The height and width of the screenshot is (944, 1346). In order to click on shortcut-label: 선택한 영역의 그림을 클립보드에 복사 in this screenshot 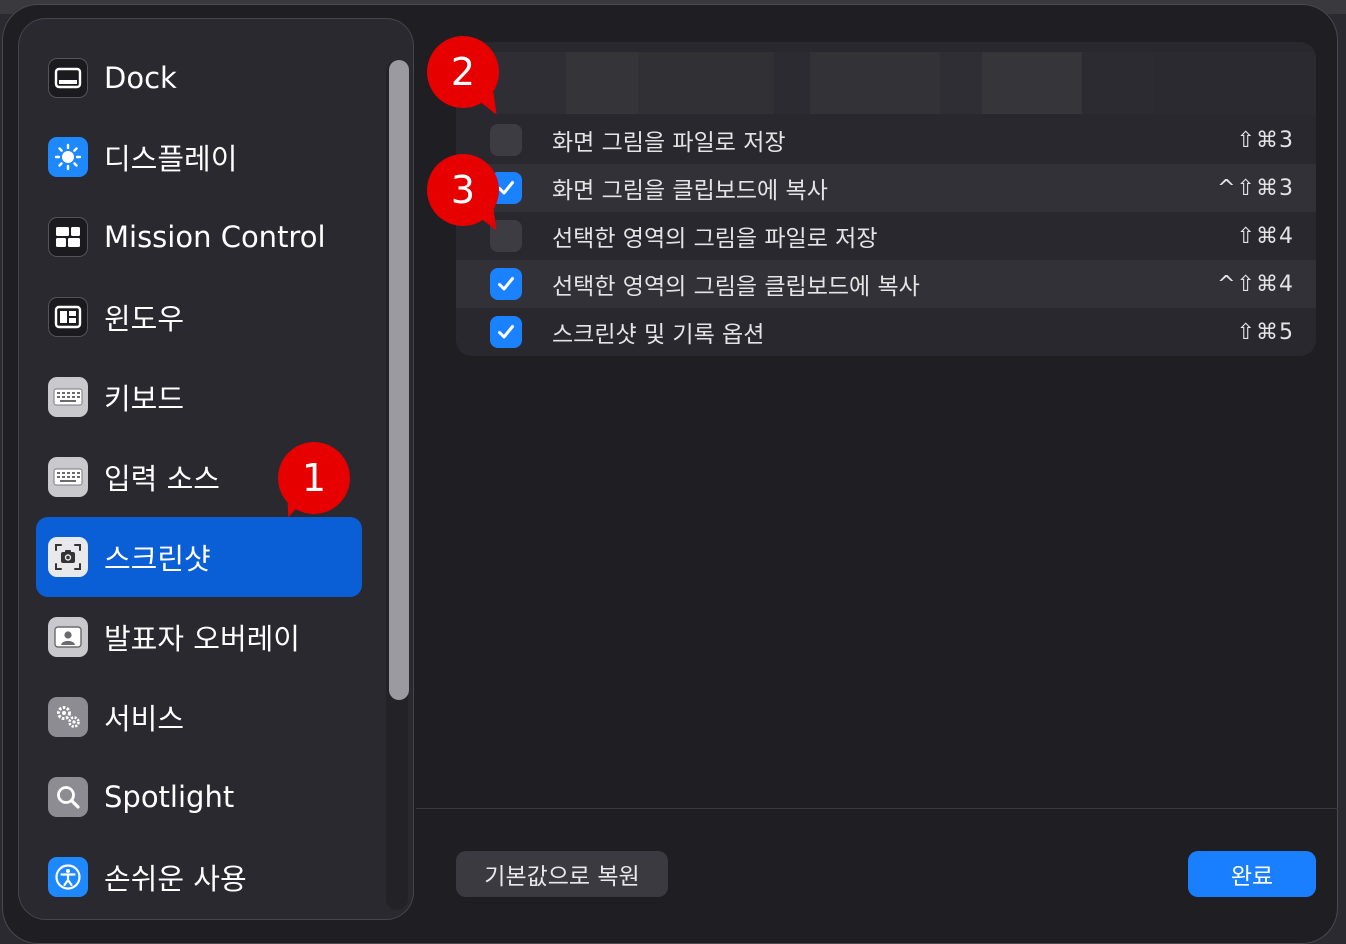, I will do `click(736, 287)`.